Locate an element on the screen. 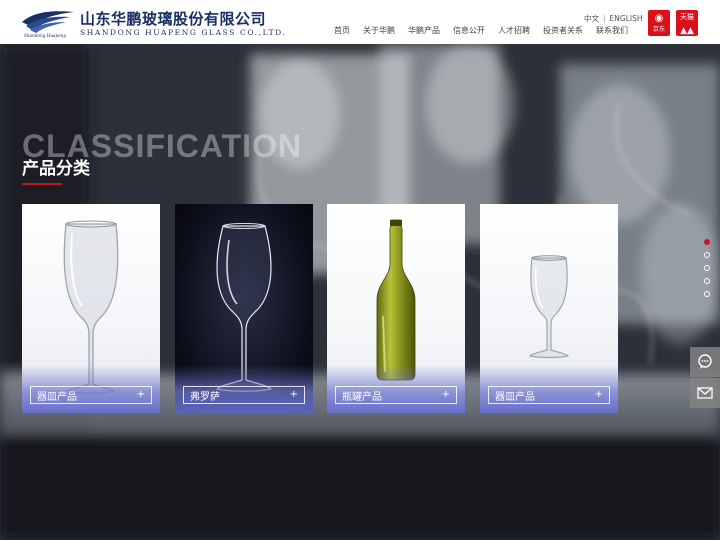  nav-item-products: 华鹏产品 is located at coordinates (424, 30).